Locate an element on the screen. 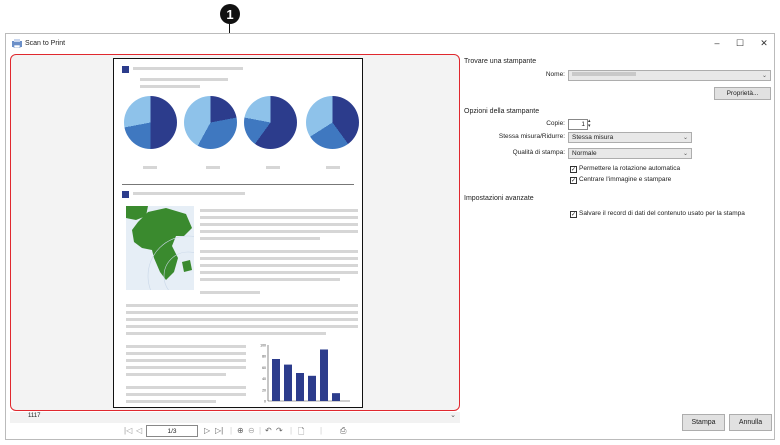 The width and height of the screenshot is (780, 445). app-icon is located at coordinates (17, 43).